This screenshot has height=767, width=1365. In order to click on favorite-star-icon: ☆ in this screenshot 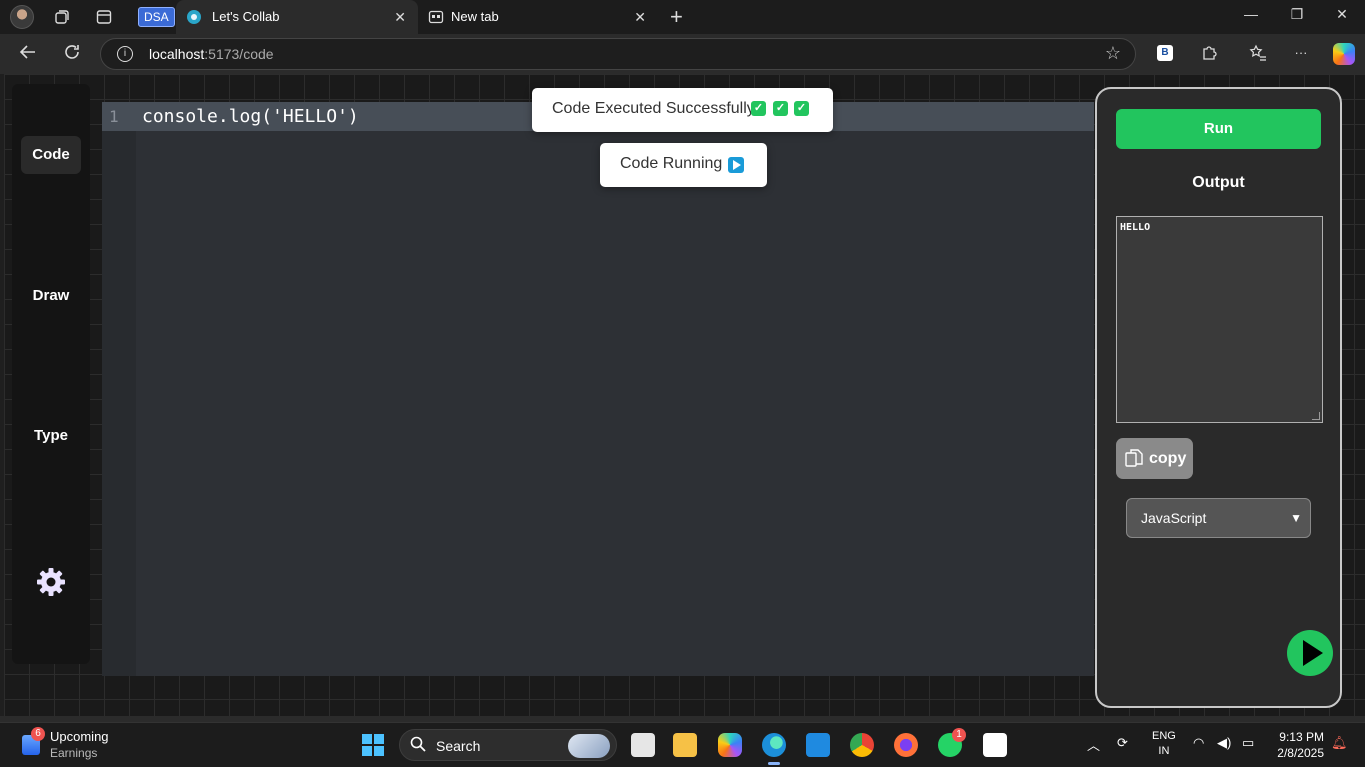, I will do `click(1113, 53)`.